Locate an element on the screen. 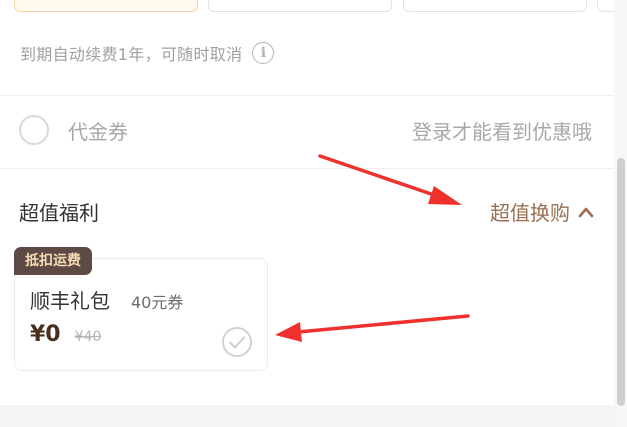 The image size is (627, 427). info-icon: i is located at coordinates (263, 53).